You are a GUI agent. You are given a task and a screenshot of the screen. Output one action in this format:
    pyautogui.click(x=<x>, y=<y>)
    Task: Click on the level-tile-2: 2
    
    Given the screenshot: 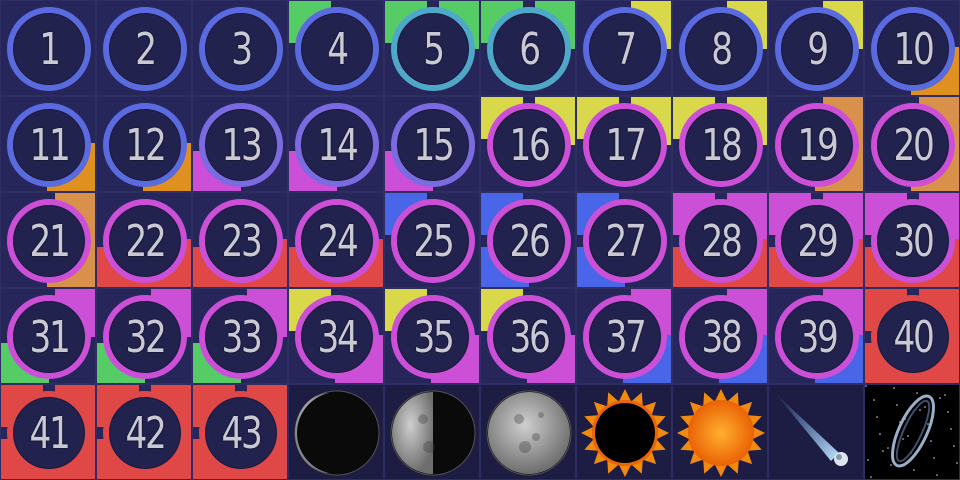 What is the action you would take?
    pyautogui.click(x=144, y=48)
    